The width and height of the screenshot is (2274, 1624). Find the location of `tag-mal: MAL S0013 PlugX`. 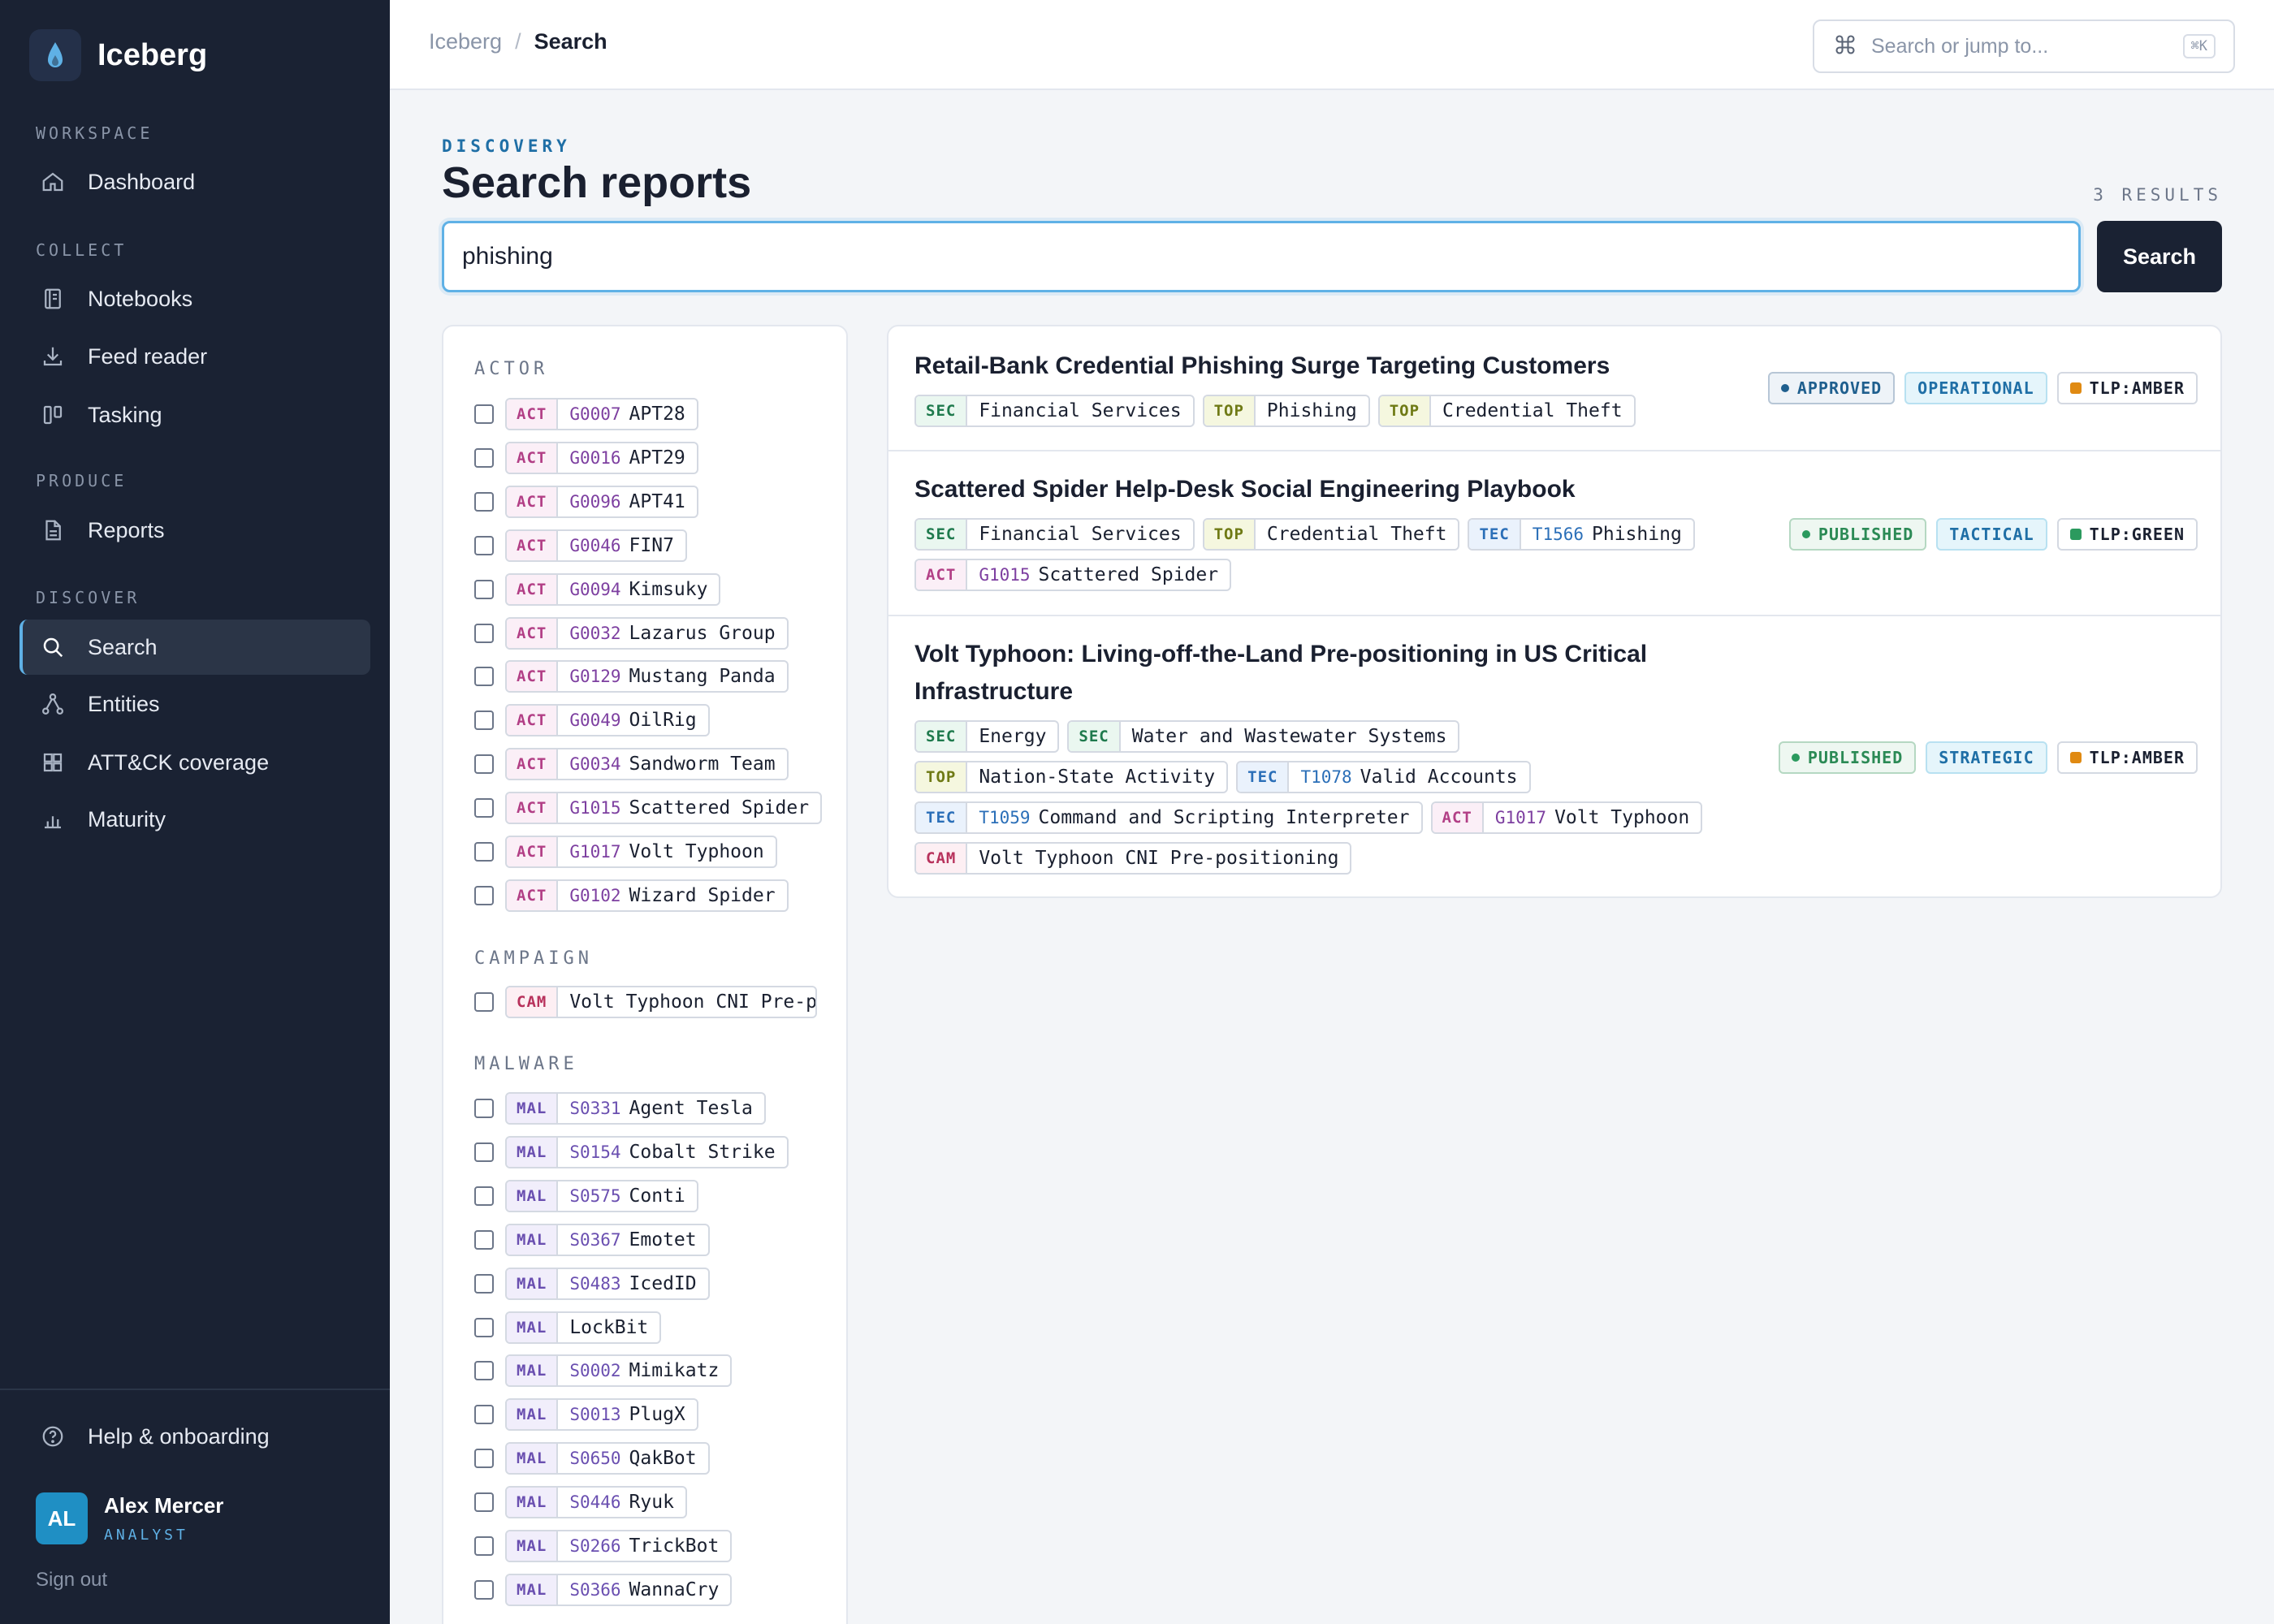

tag-mal: MAL S0013 PlugX is located at coordinates (601, 1415).